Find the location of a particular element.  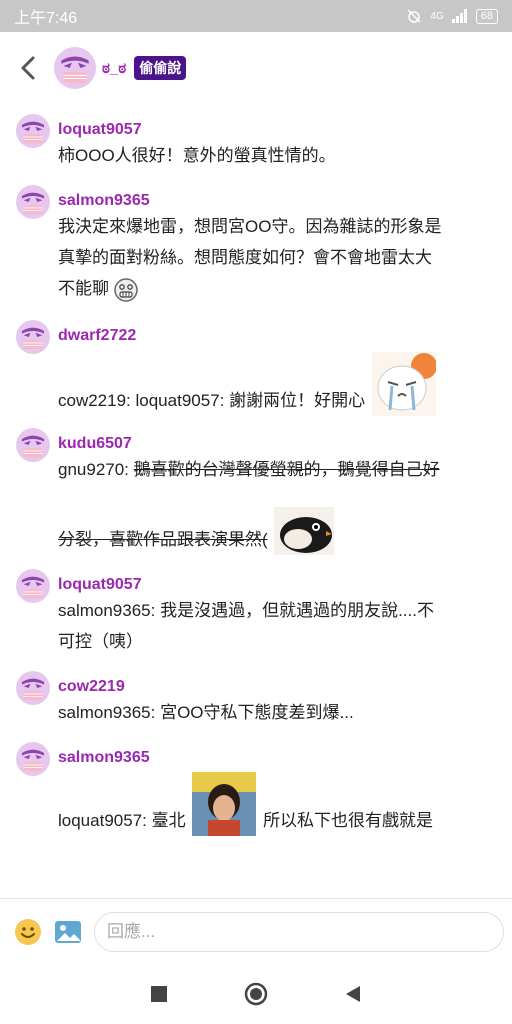

comment-username: cow2219 is located at coordinates (278, 687).